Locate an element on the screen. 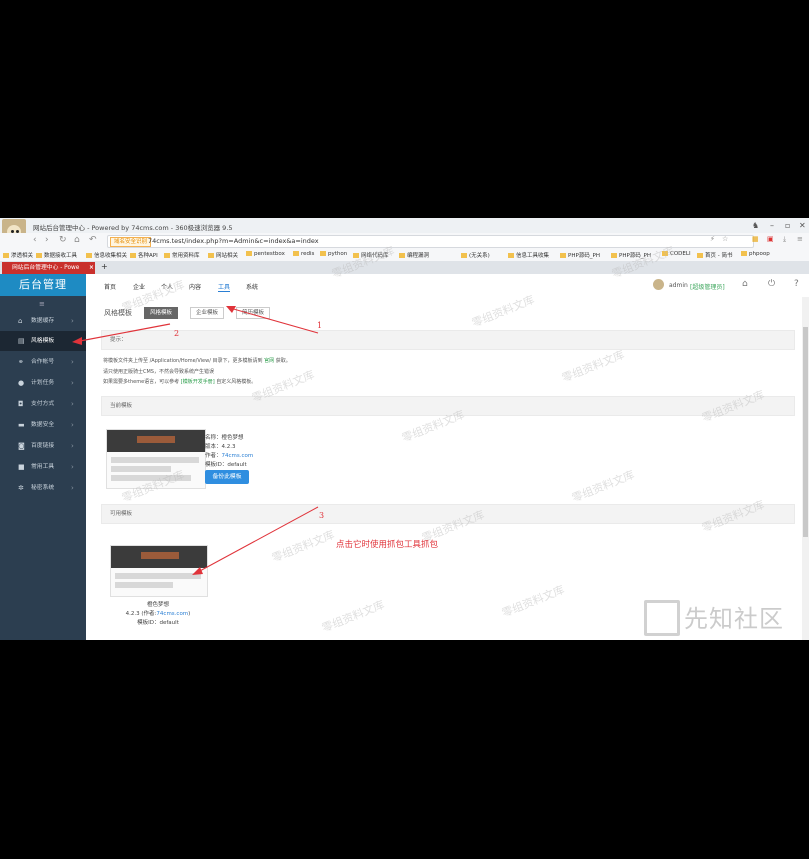 The width and height of the screenshot is (809, 859). annotation-marker-2: 2 is located at coordinates (177, 333).